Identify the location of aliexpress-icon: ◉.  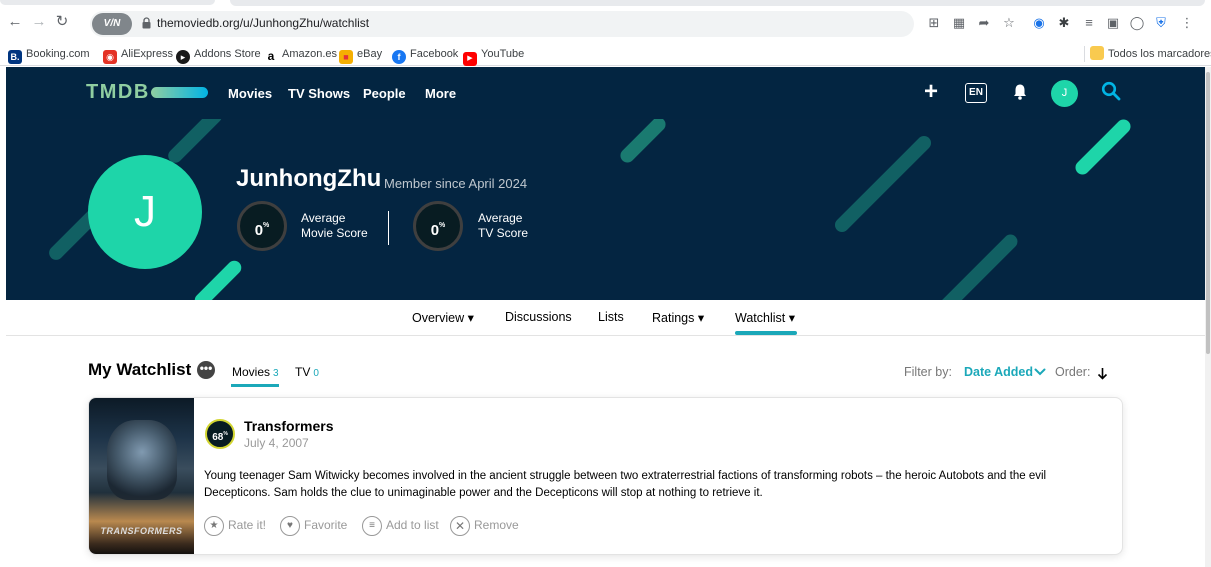
(110, 57).